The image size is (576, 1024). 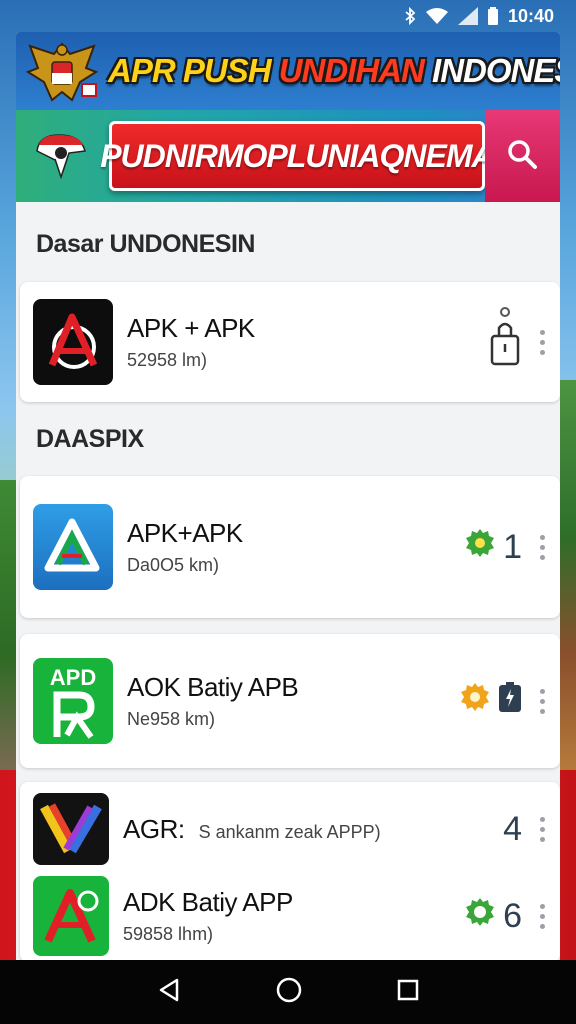 I want to click on list-item: ADK Batiy APP 59858 lhm) 6, so click(x=290, y=914).